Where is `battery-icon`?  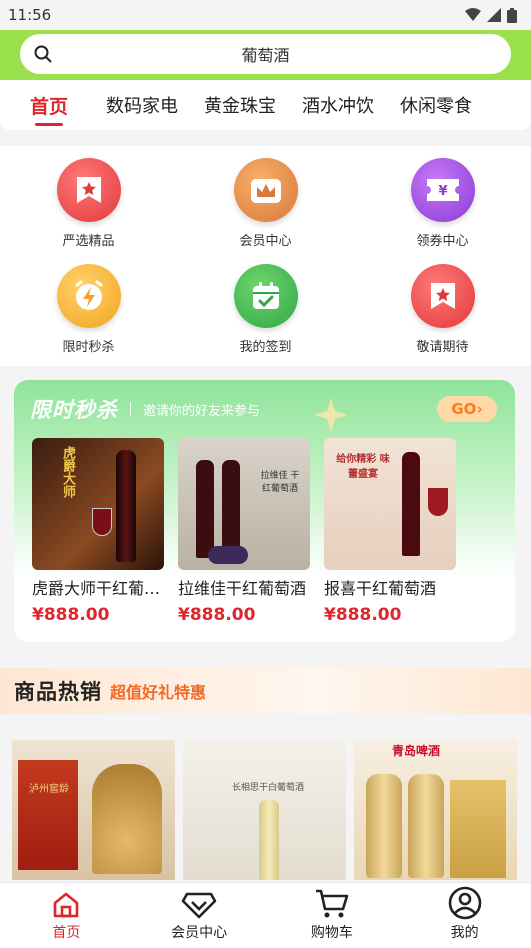 battery-icon is located at coordinates (512, 15).